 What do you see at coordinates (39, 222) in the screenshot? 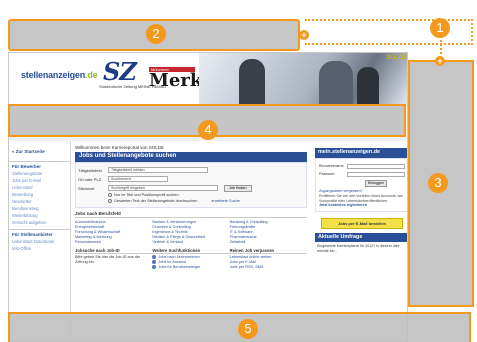
I see `sidebar-item: Gesucht aufgeben` at bounding box center [39, 222].